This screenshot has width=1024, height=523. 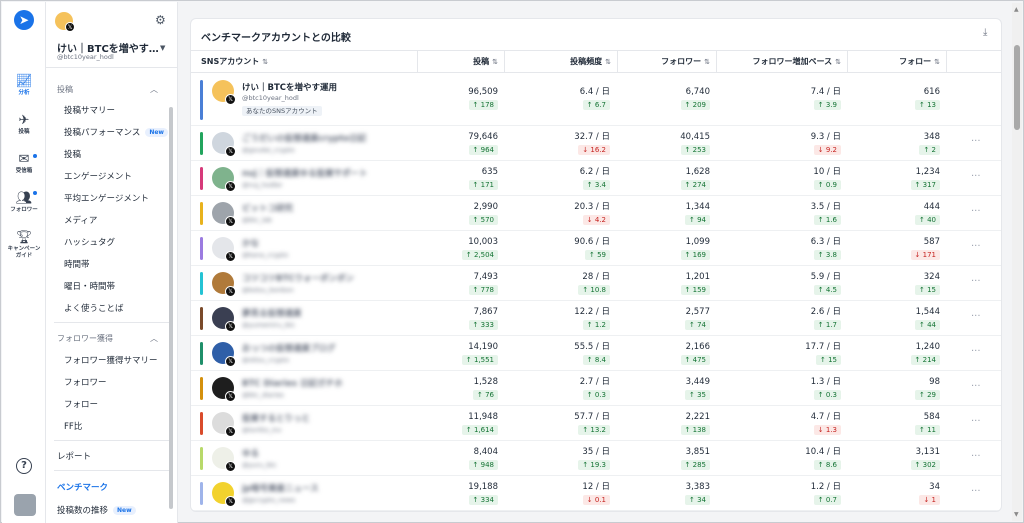 I want to click on nav-media: メディア, so click(x=80, y=220).